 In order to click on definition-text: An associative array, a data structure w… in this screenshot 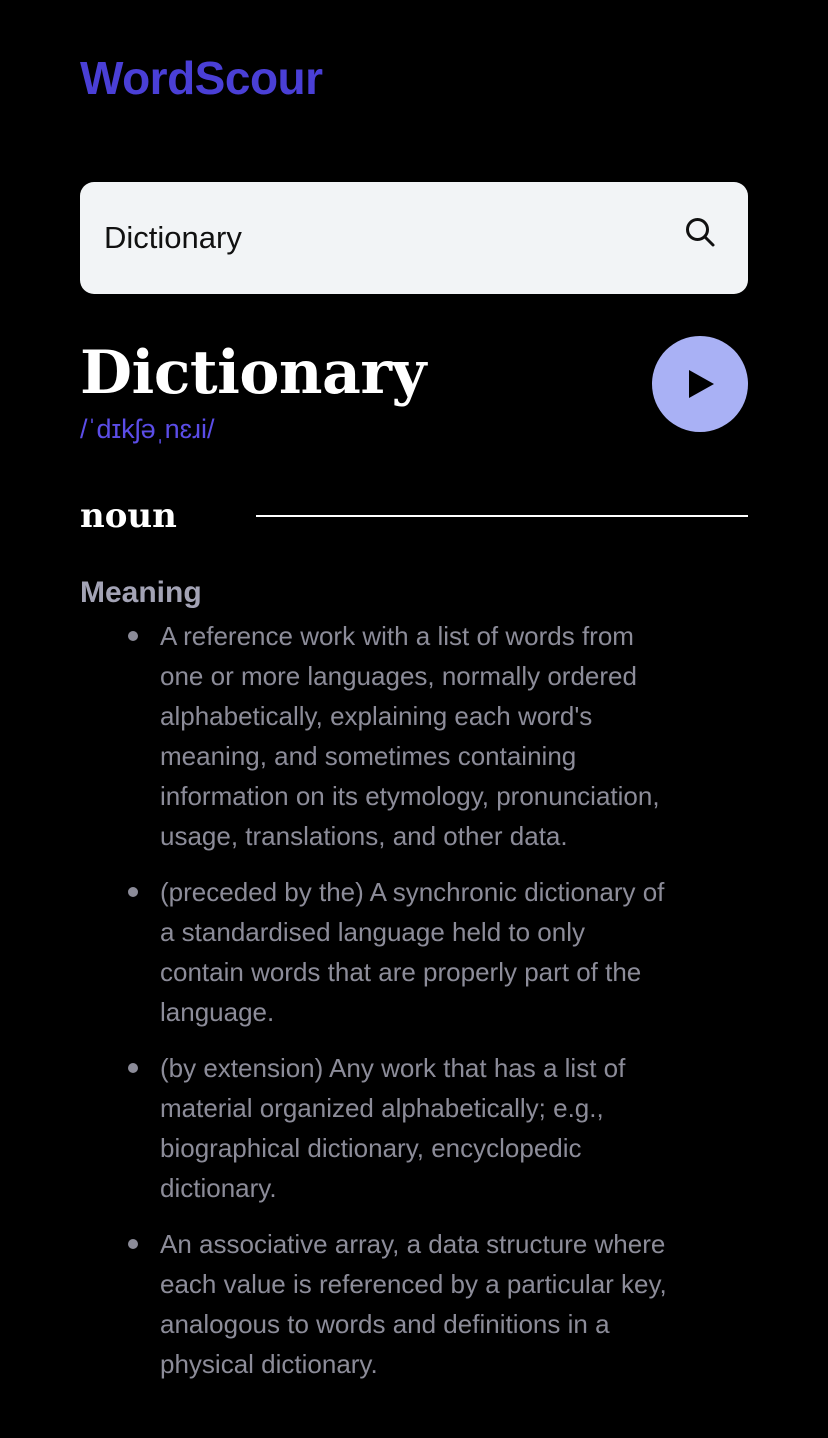, I will do `click(413, 1304)`.